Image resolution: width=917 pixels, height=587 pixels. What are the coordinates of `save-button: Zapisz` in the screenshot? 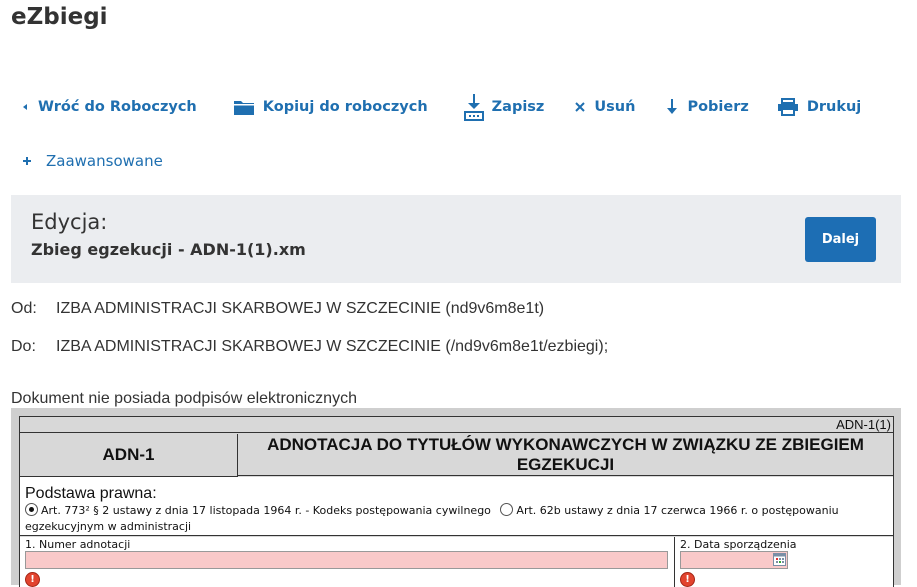 It's located at (504, 107).